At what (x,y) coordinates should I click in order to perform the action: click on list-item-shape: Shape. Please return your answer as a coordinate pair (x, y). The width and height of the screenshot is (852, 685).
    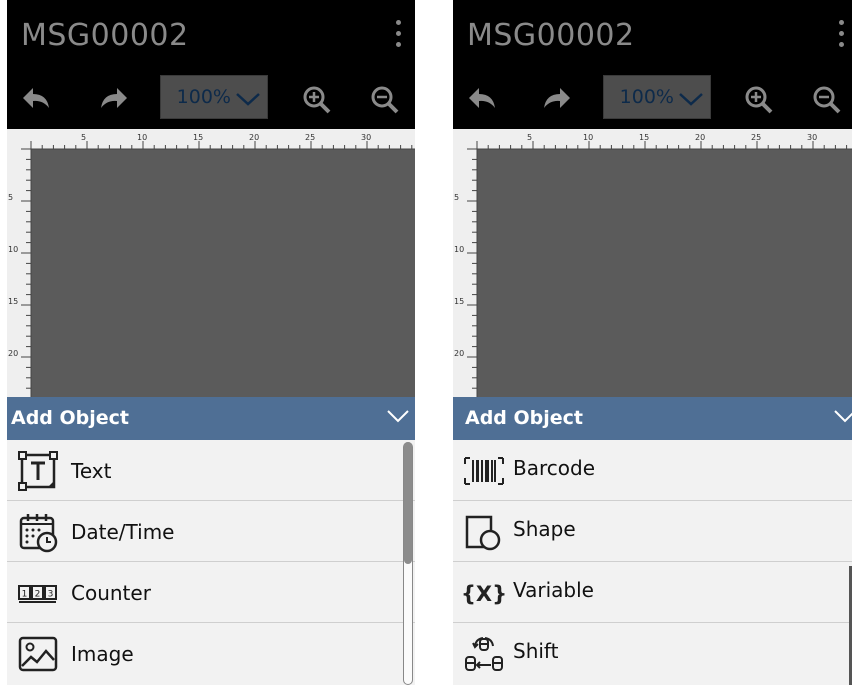
    Looking at the image, I should click on (652, 531).